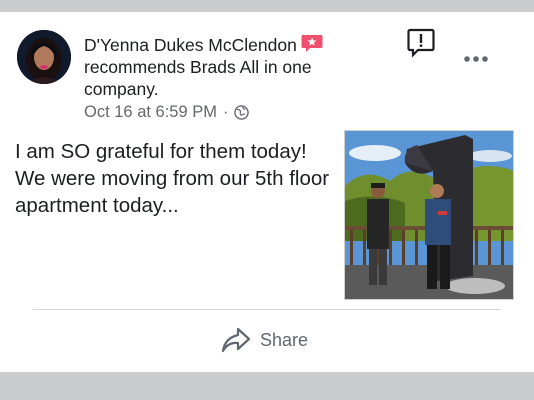 This screenshot has height=400, width=534. I want to click on bottom-separator-band, so click(267, 386).